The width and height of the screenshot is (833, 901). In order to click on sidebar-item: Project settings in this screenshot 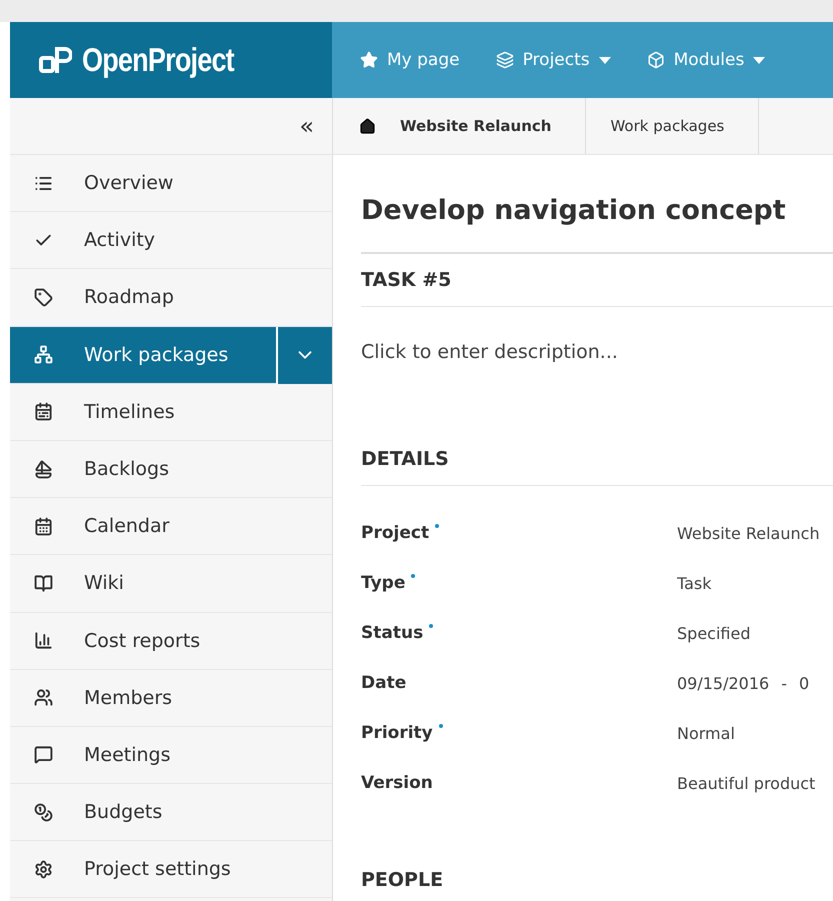, I will do `click(171, 869)`.